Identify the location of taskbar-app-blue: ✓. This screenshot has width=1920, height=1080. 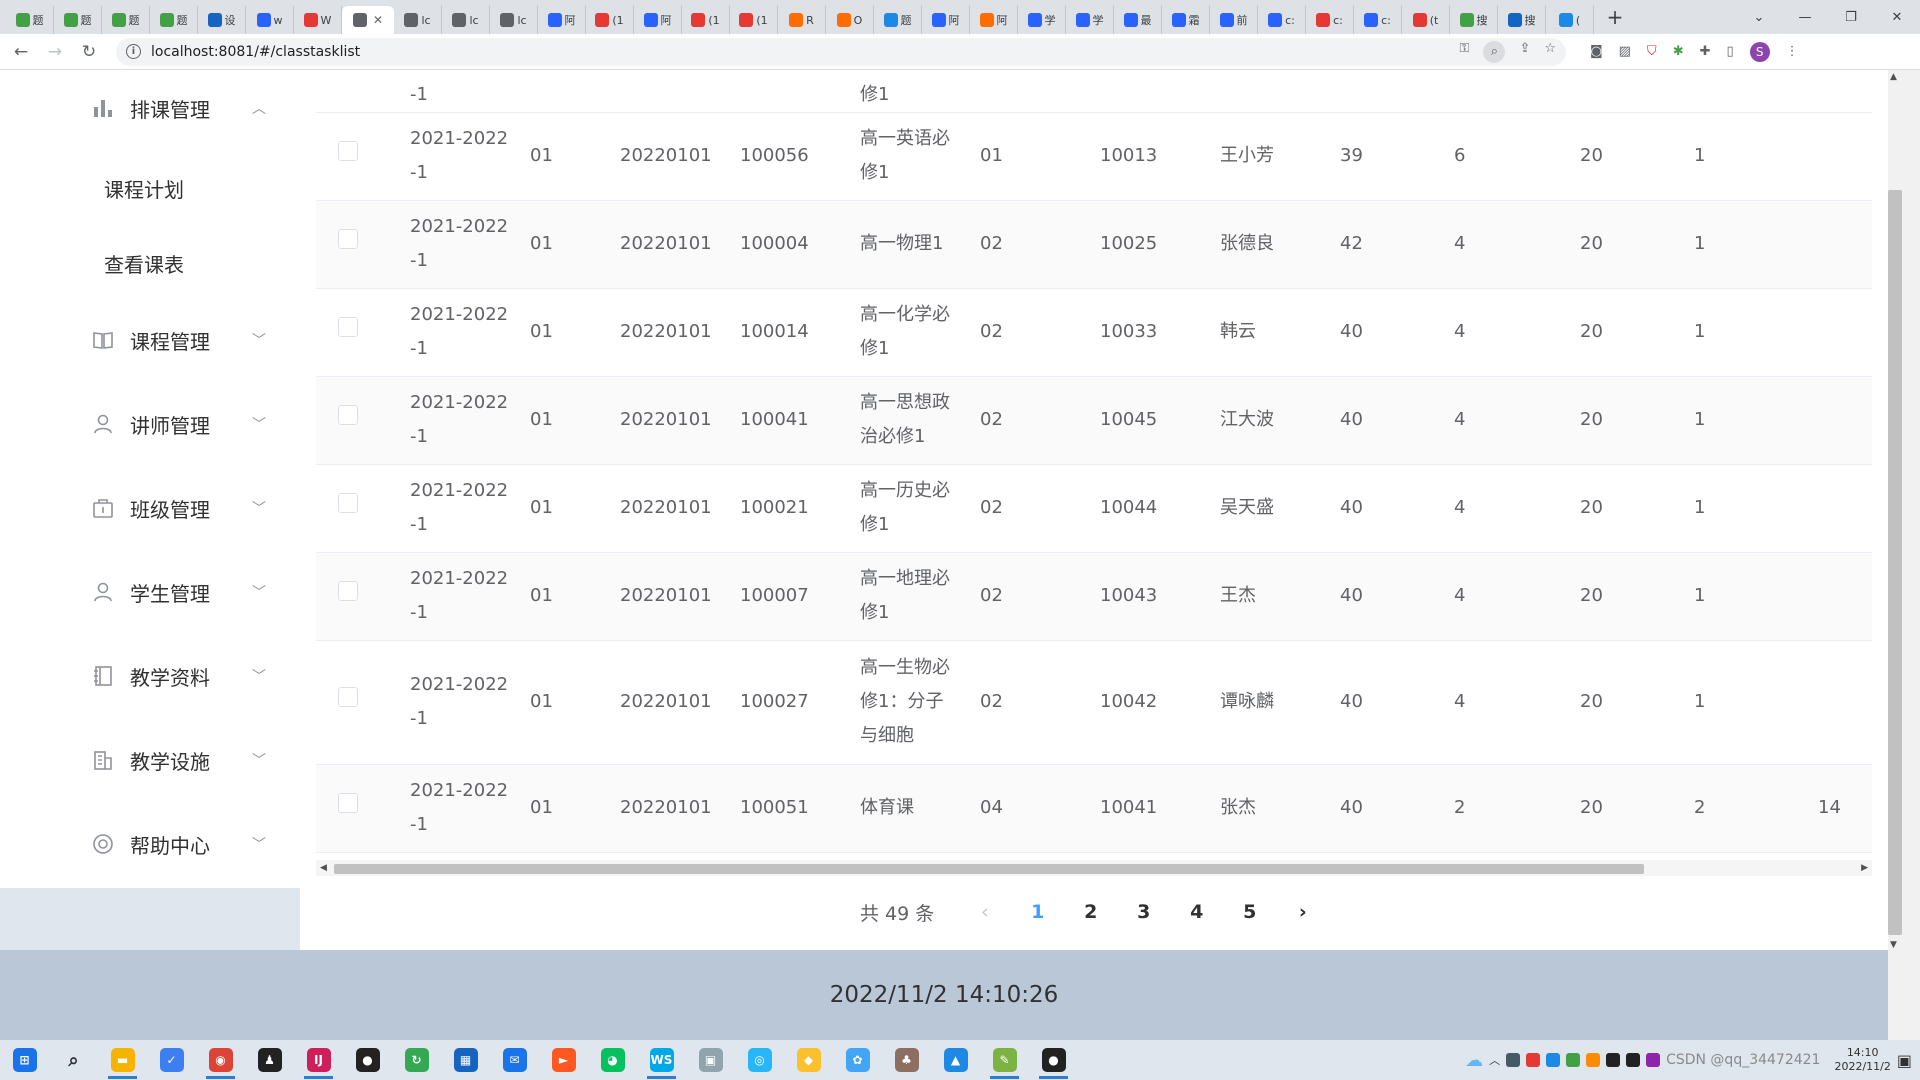
(171, 1060).